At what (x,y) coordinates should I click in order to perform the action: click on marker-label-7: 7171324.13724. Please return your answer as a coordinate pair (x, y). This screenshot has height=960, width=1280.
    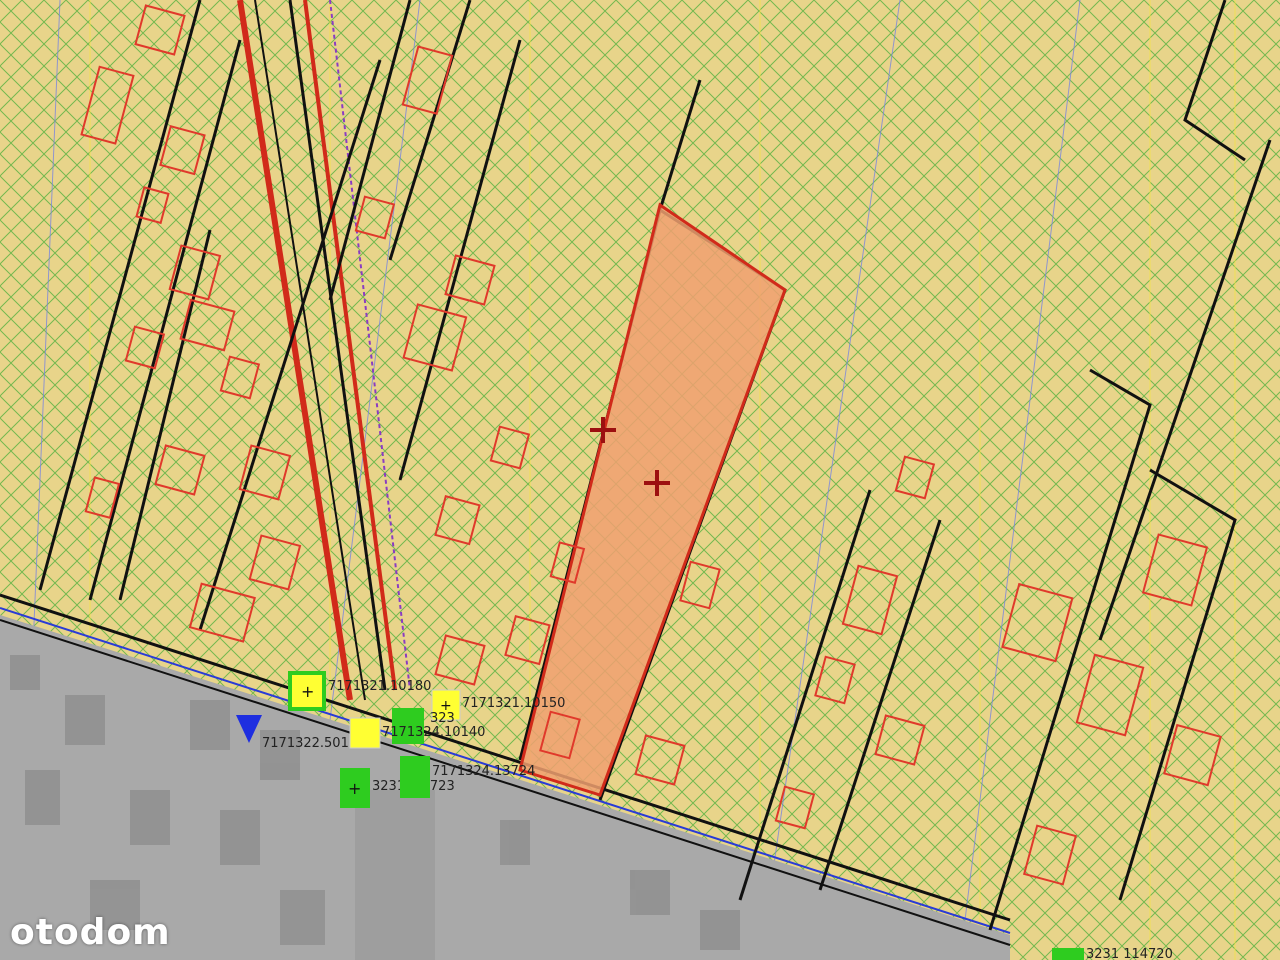
    Looking at the image, I should click on (483, 771).